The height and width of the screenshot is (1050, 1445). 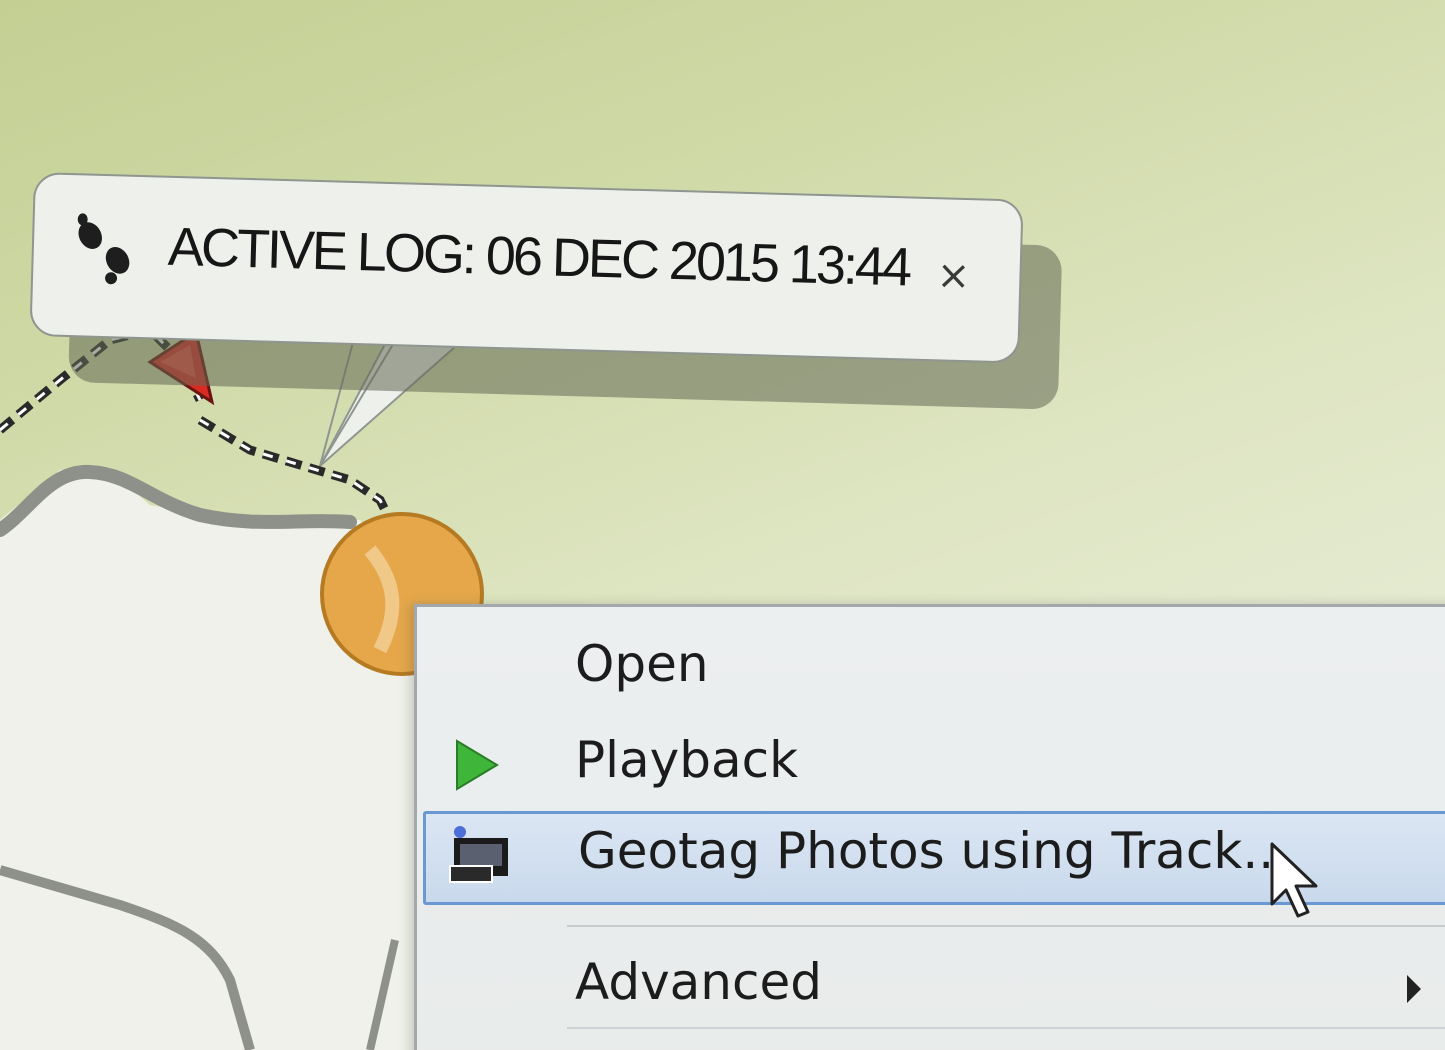 What do you see at coordinates (687, 760) in the screenshot?
I see `menu-item-label: Playback` at bounding box center [687, 760].